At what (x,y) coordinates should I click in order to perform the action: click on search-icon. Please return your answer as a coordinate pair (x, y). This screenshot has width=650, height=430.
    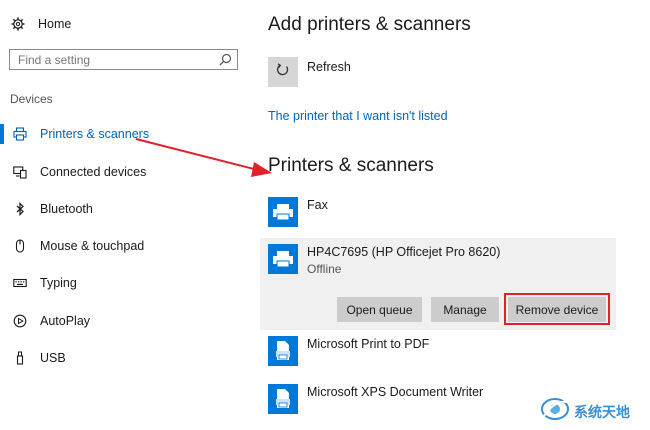
    Looking at the image, I should click on (225, 62).